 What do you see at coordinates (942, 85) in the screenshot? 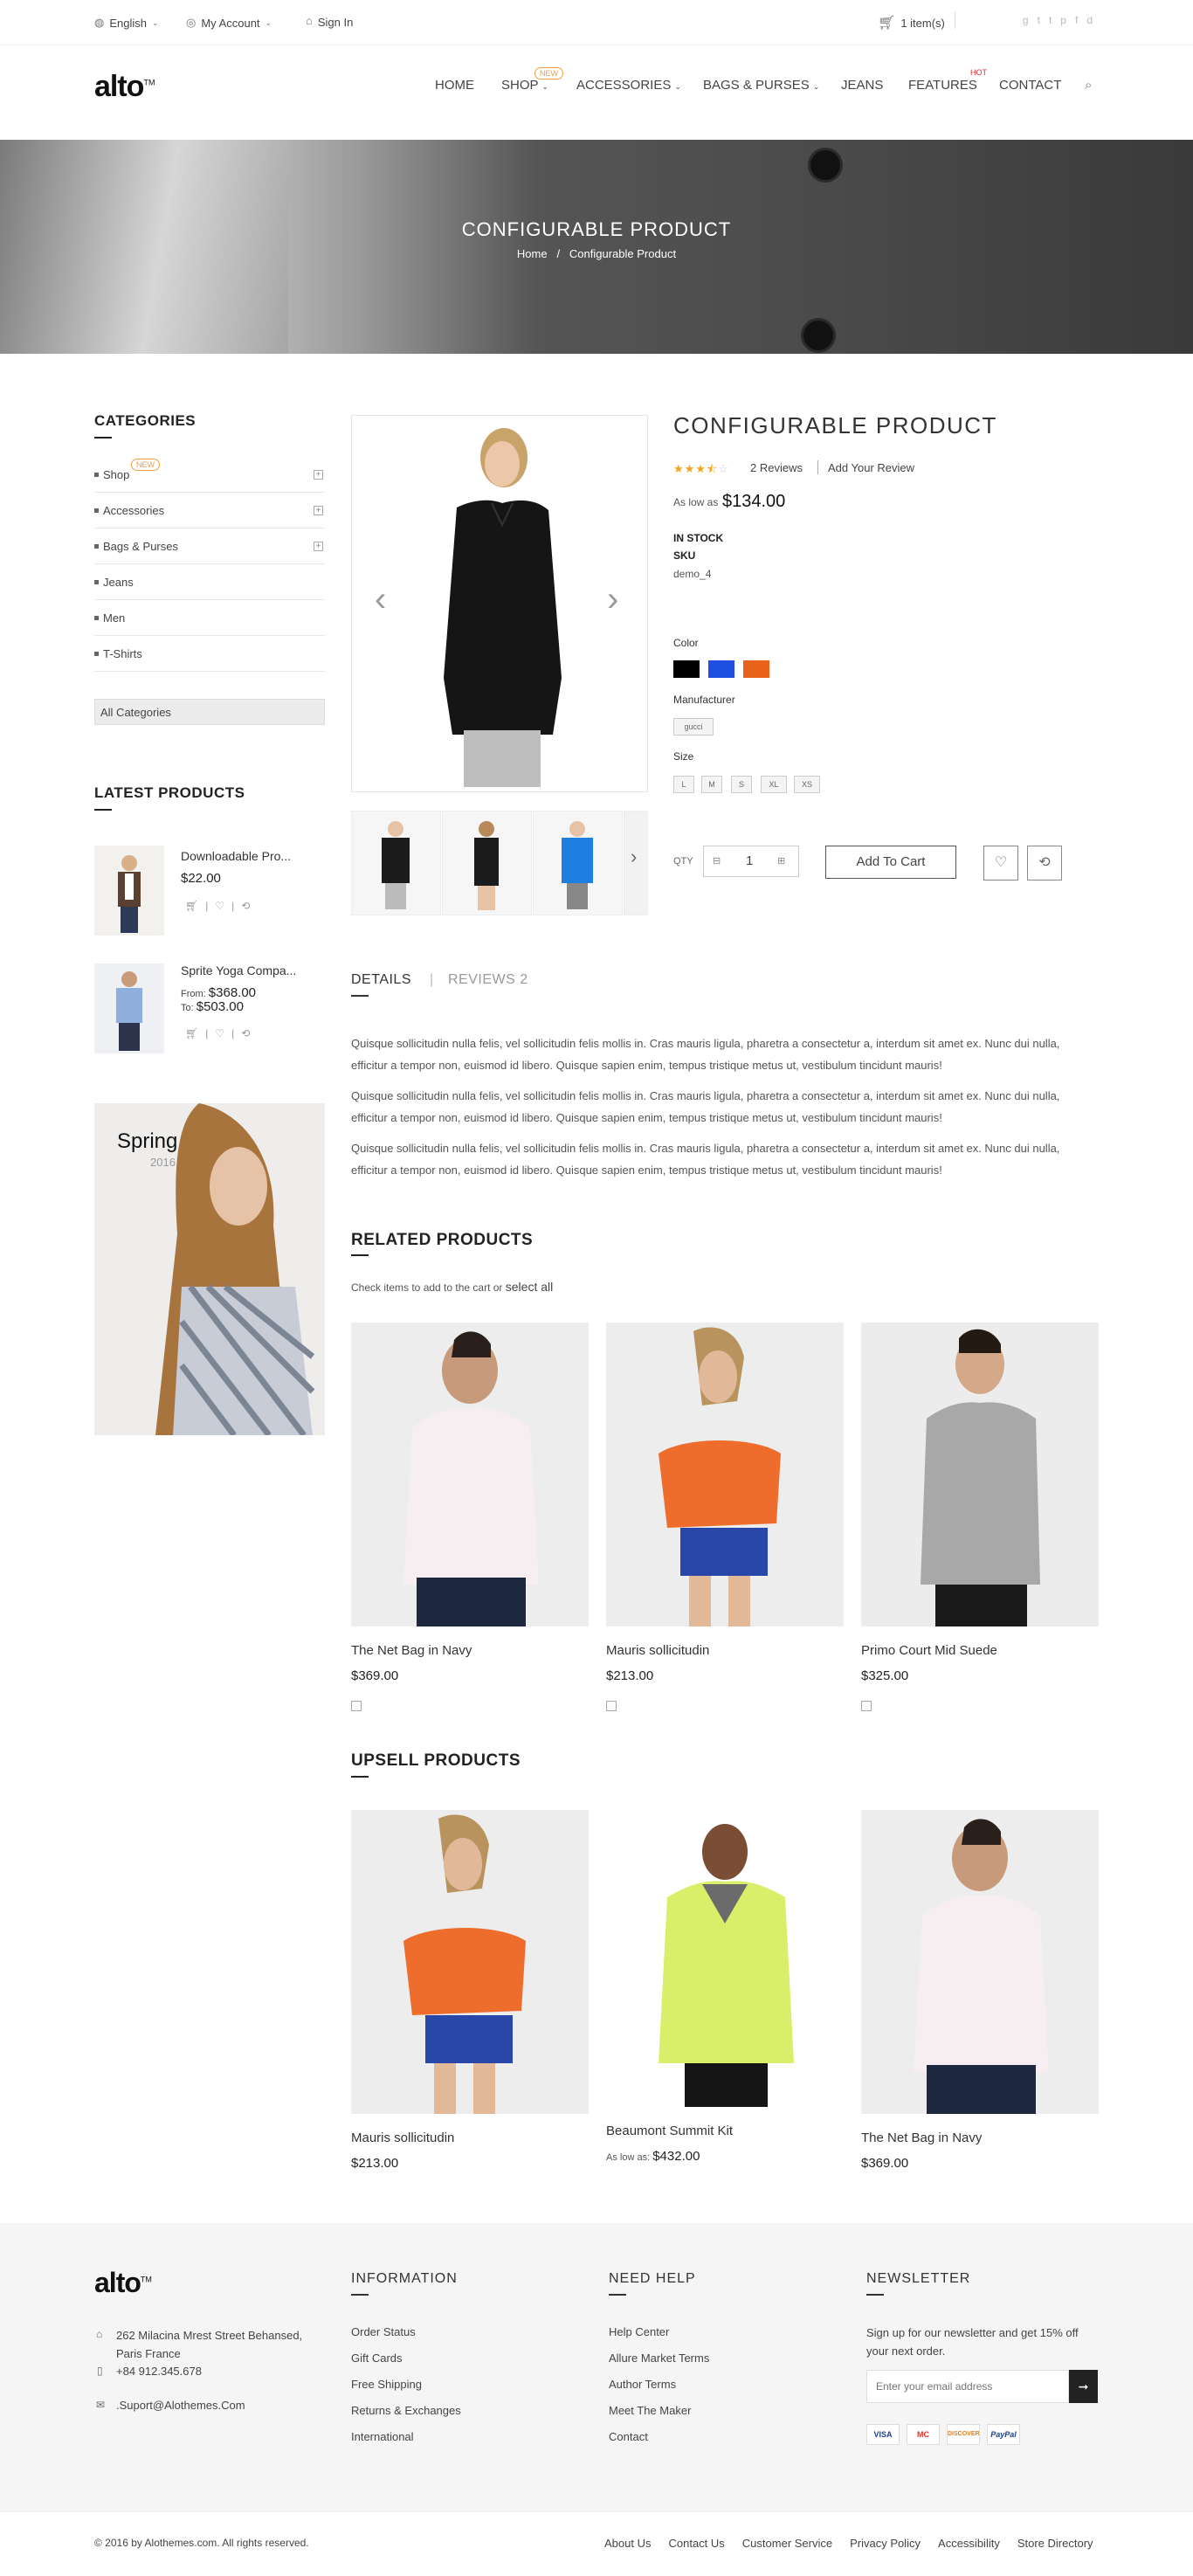
I see `nav-features: FEATURES` at bounding box center [942, 85].